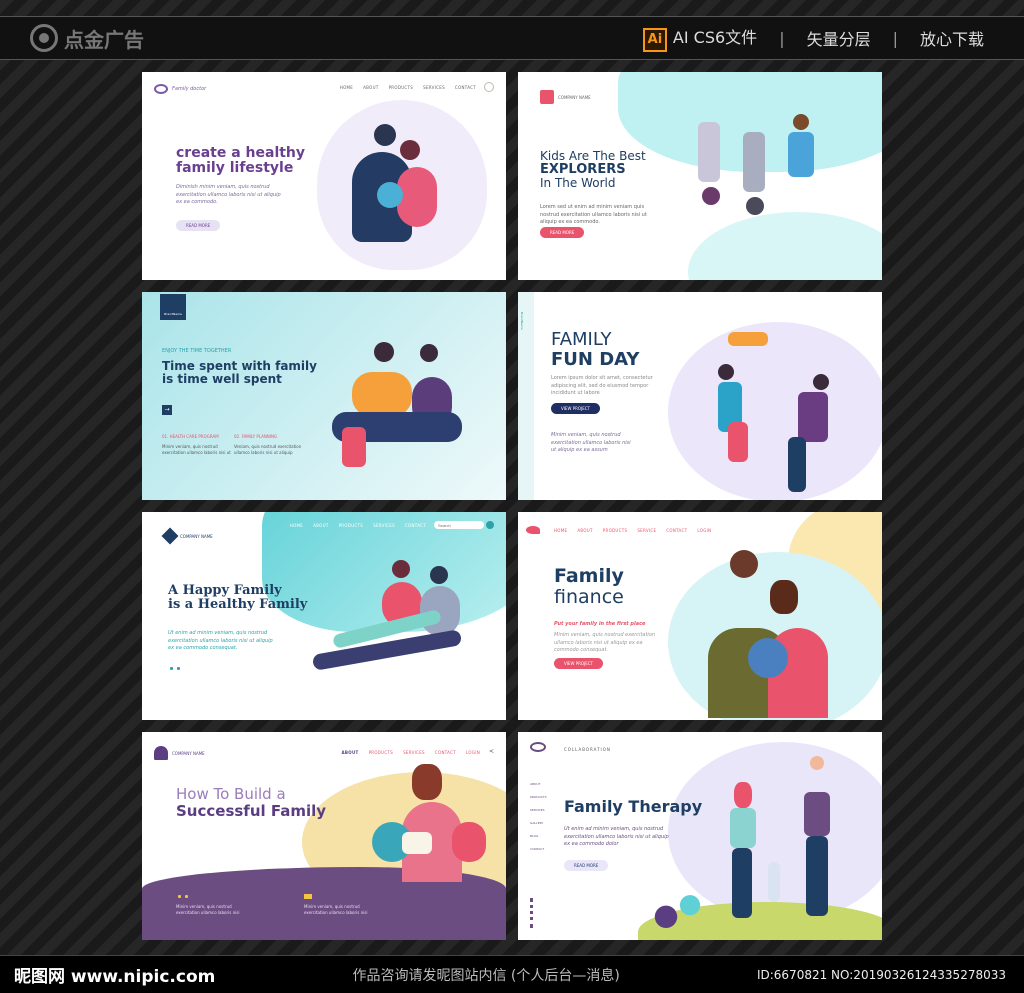 This screenshot has height=993, width=1024. What do you see at coordinates (512, 38) in the screenshot?
I see `top-banner: 点金广告 Ai AI CS6文件 | 矢量分层 | 放心下载` at bounding box center [512, 38].